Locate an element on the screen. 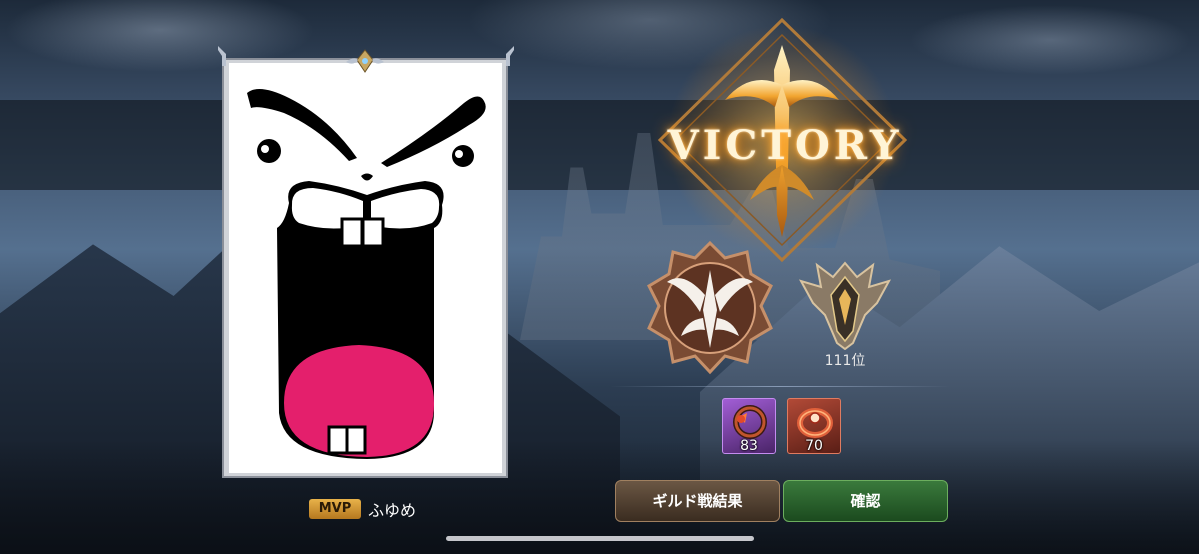 The height and width of the screenshot is (554, 1199). frame-crest-icon is located at coordinates (365, 61).